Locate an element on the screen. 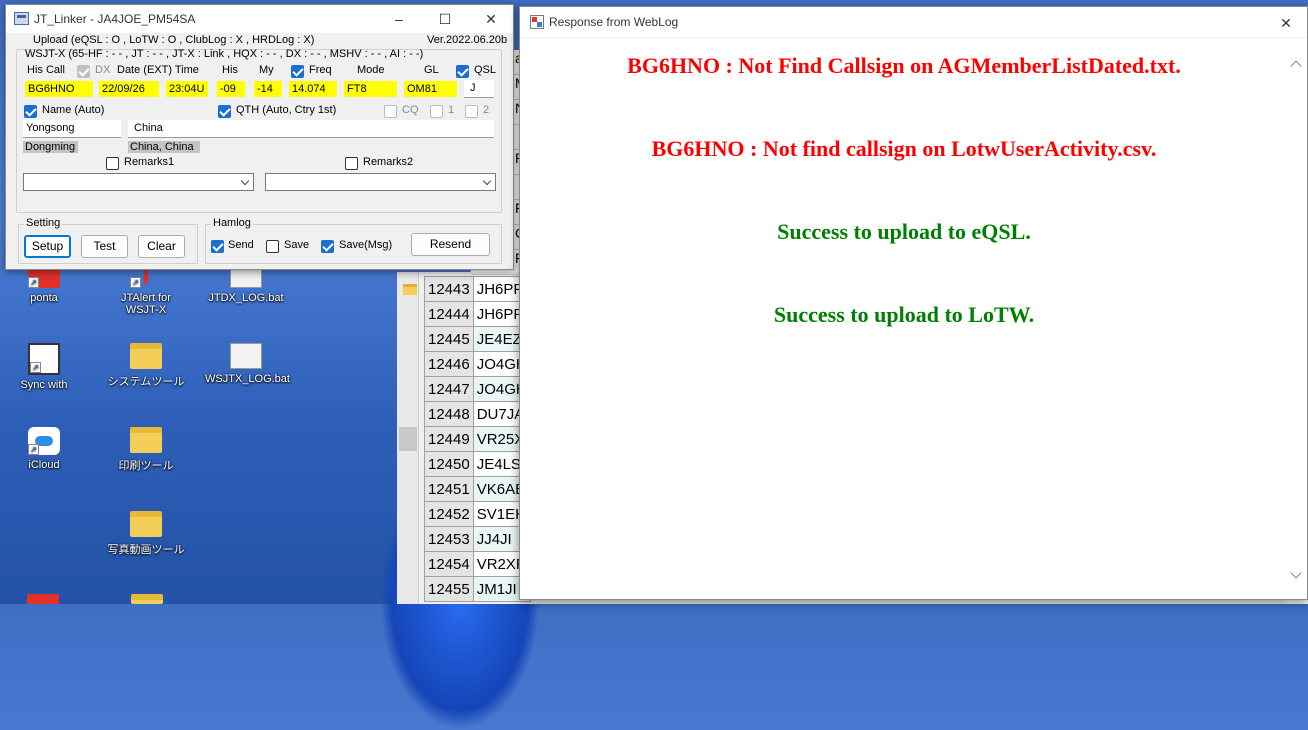  log-scrollbar is located at coordinates (408, 438).